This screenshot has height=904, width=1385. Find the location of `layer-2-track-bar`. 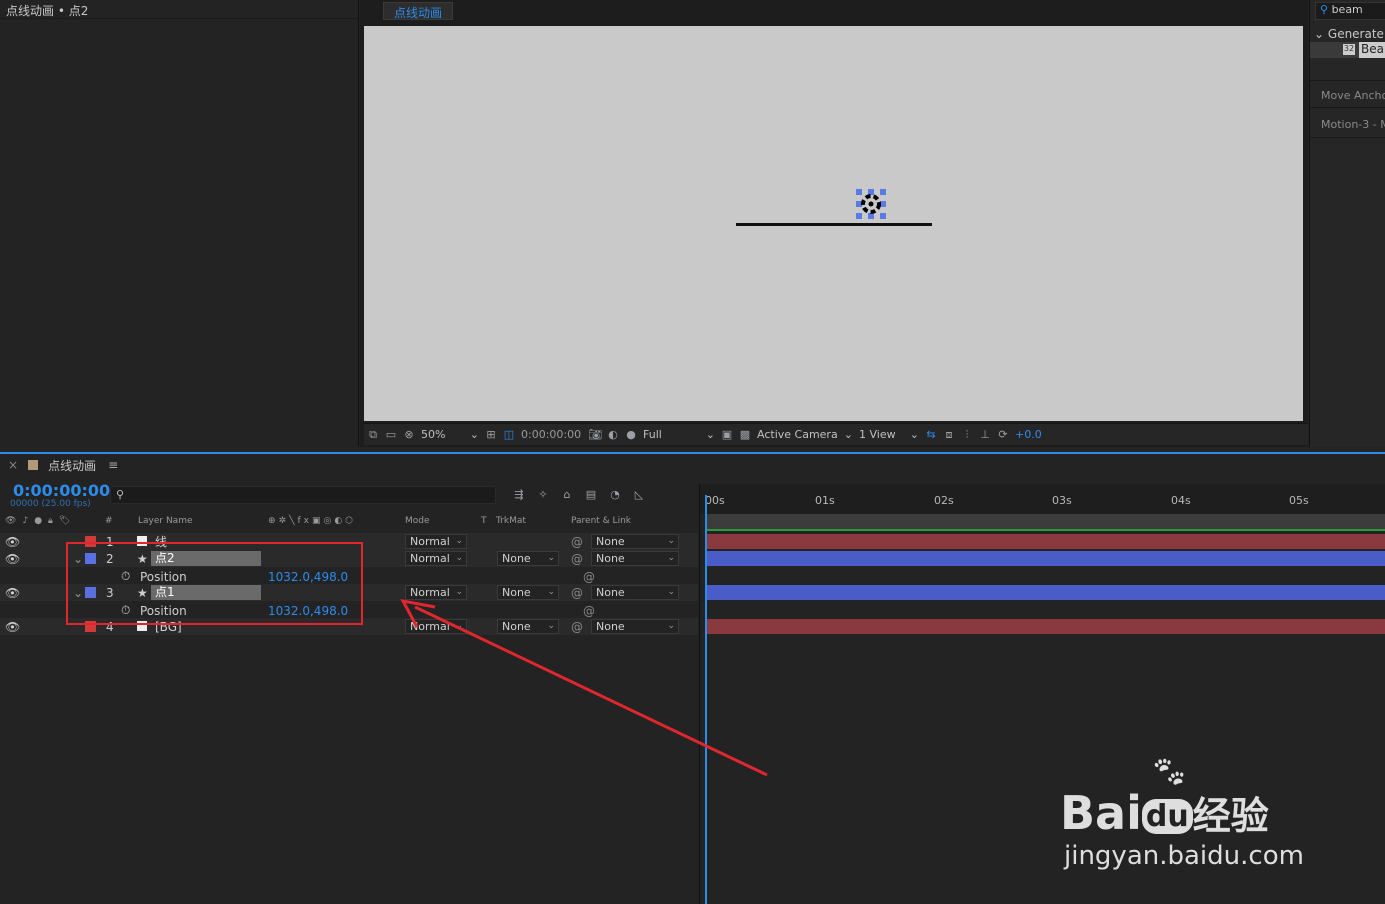

layer-2-track-bar is located at coordinates (1045, 558).